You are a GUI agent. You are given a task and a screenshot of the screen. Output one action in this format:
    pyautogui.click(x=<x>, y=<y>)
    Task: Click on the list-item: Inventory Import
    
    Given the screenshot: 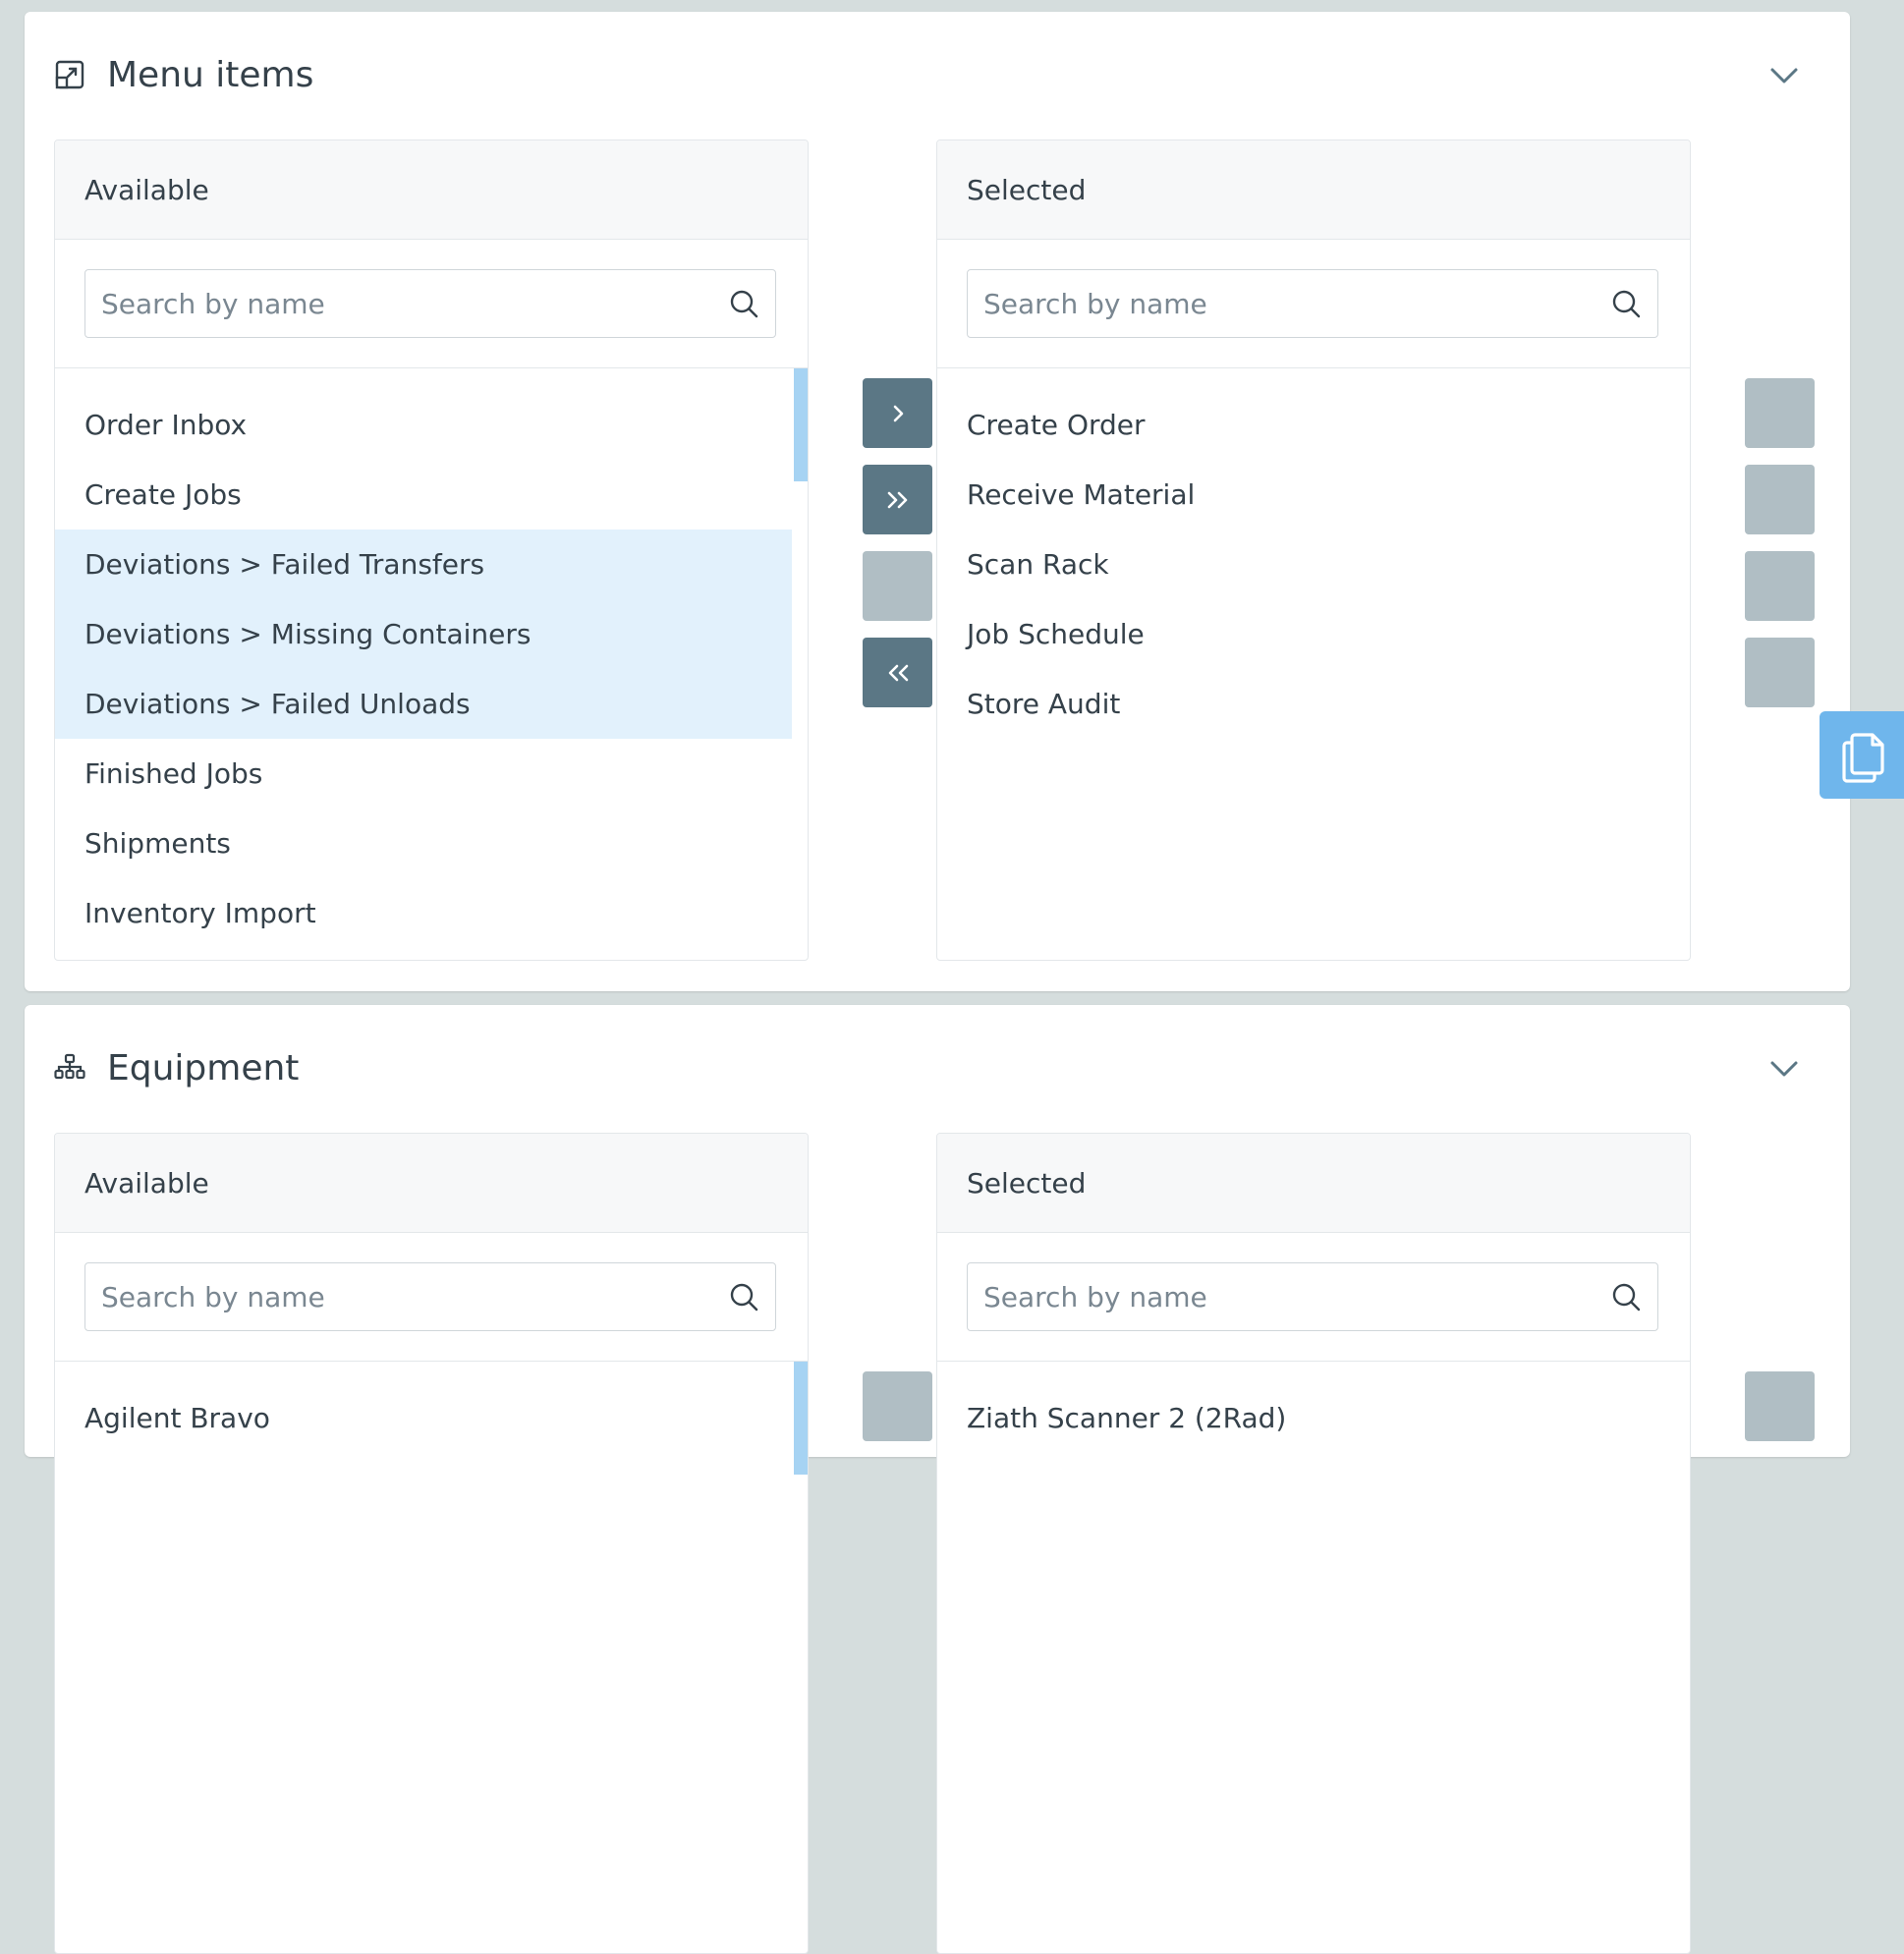 What is the action you would take?
    pyautogui.click(x=423, y=913)
    